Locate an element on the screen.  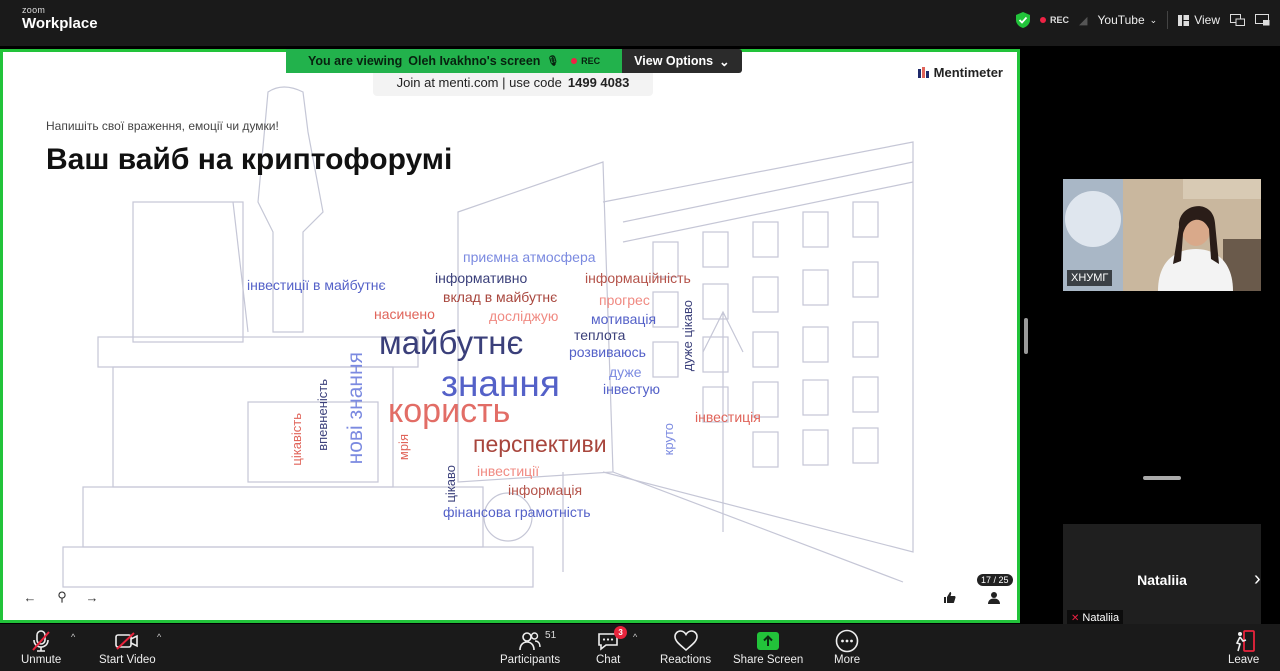
start-video-button: Start Video is located at coordinates (127, 647).